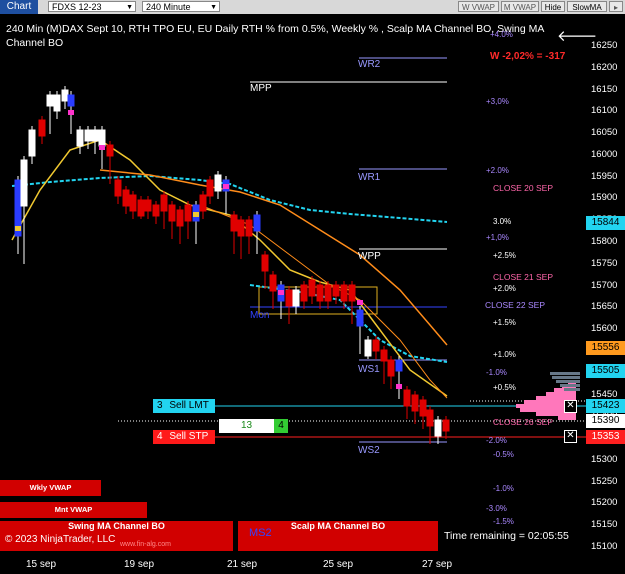 Image resolution: width=625 pixels, height=574 pixels. What do you see at coordinates (604, 198) in the screenshot?
I see `y-axis-tick: 15900` at bounding box center [604, 198].